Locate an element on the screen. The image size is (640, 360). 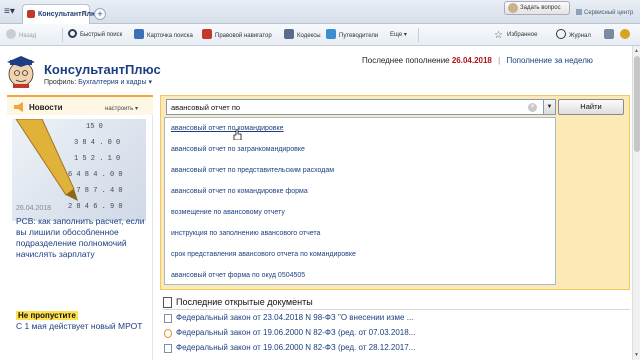
quick-search-label: Быстрый поиск is located at coordinates (101, 35).